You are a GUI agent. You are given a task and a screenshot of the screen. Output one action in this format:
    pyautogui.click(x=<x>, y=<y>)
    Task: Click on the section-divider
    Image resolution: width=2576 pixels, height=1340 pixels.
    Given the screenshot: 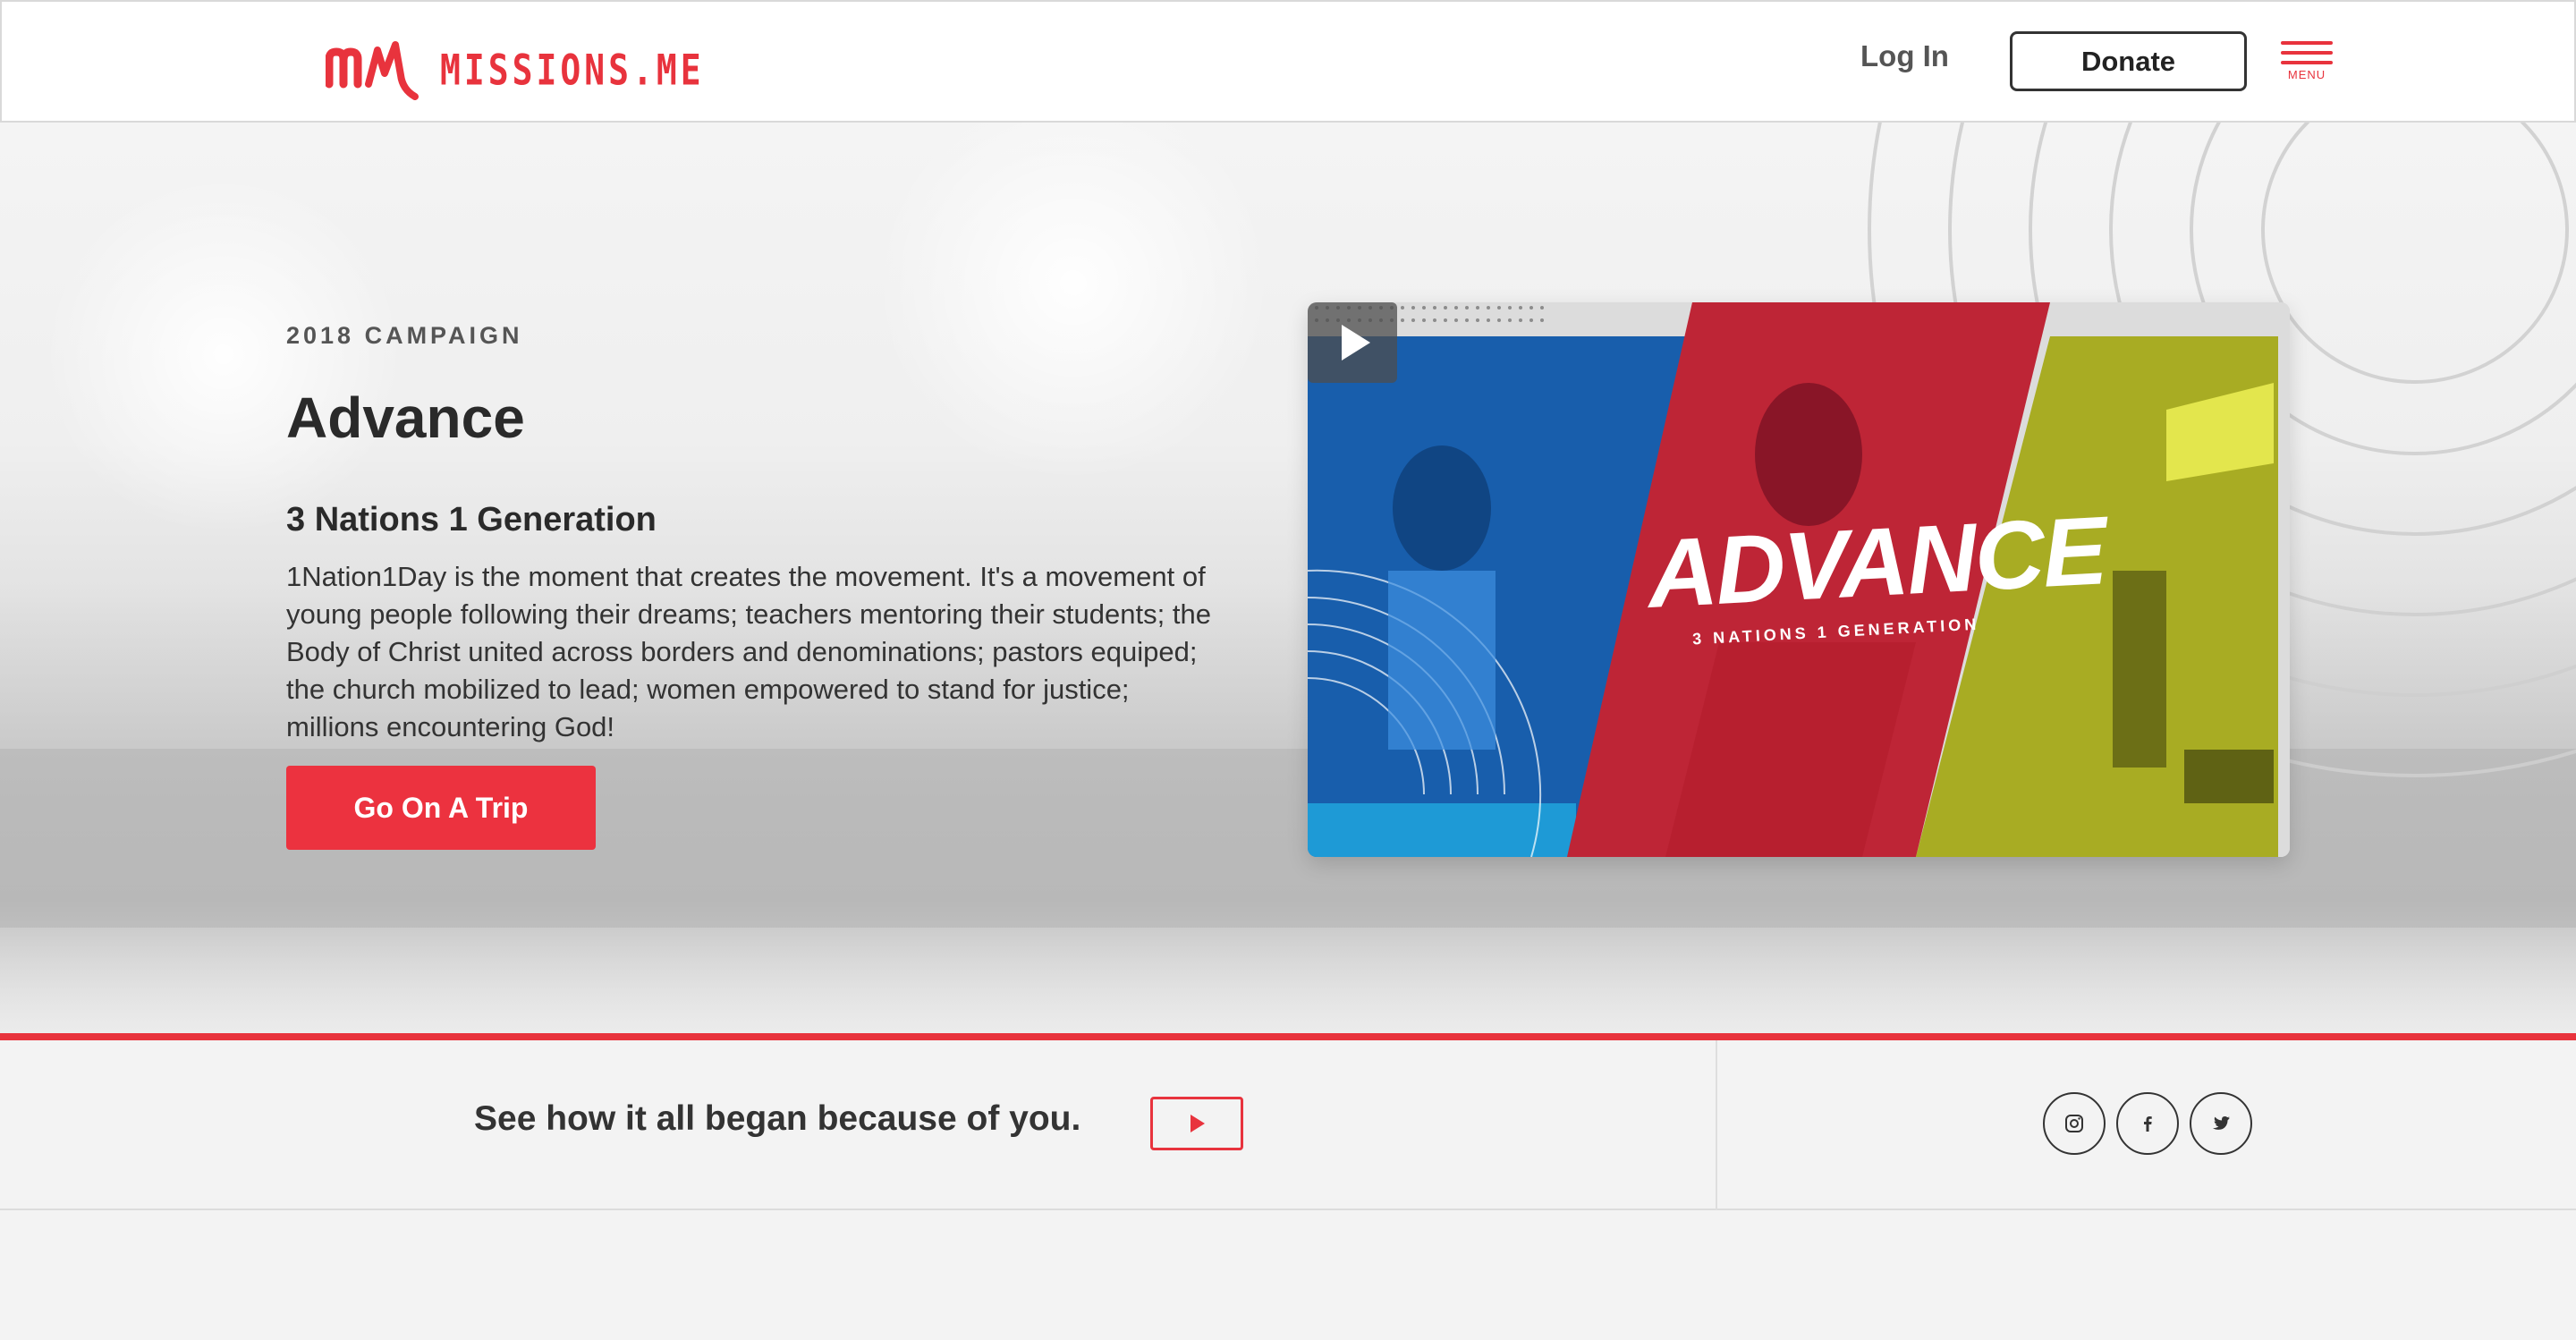 What is the action you would take?
    pyautogui.click(x=1716, y=1125)
    